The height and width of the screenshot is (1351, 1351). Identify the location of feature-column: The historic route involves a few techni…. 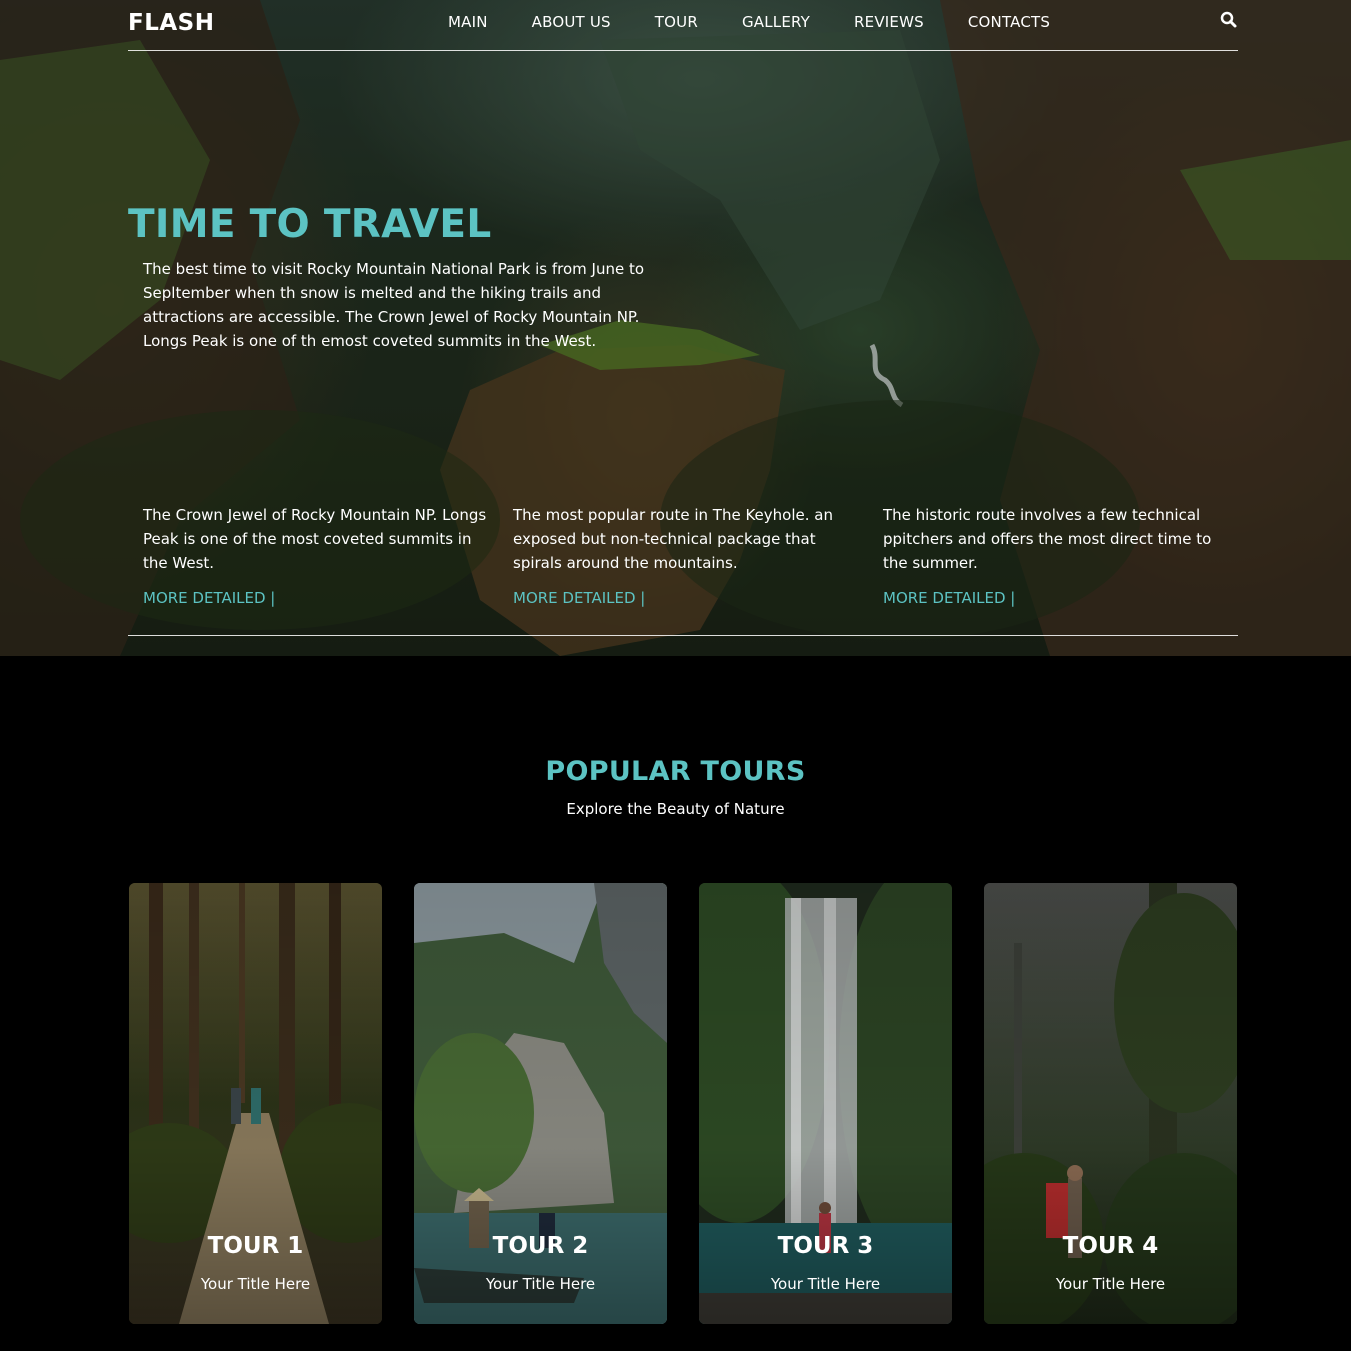
(1055, 555).